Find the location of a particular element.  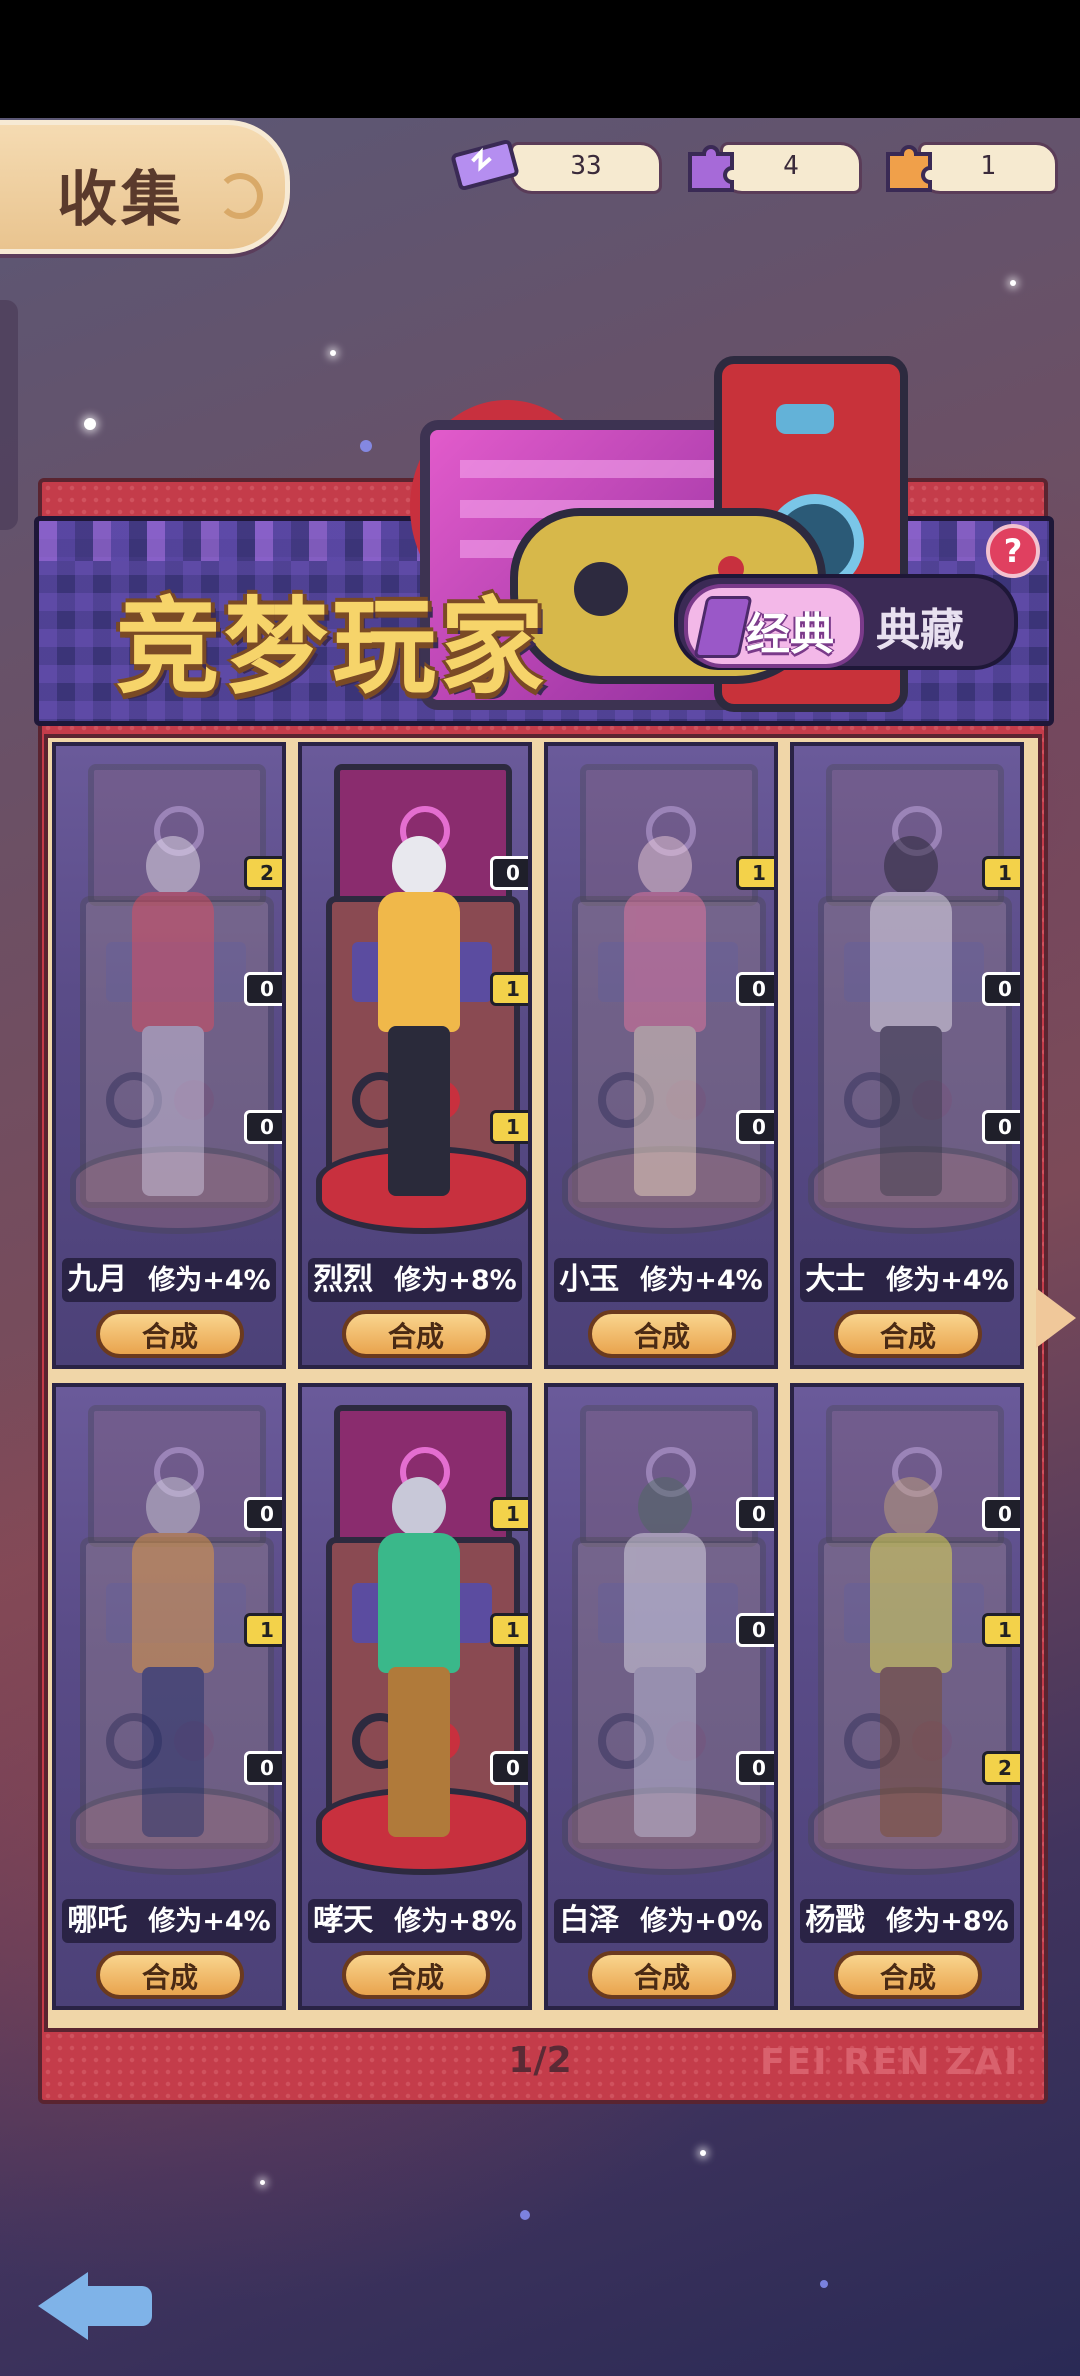

status-bar-area is located at coordinates (540, 59).